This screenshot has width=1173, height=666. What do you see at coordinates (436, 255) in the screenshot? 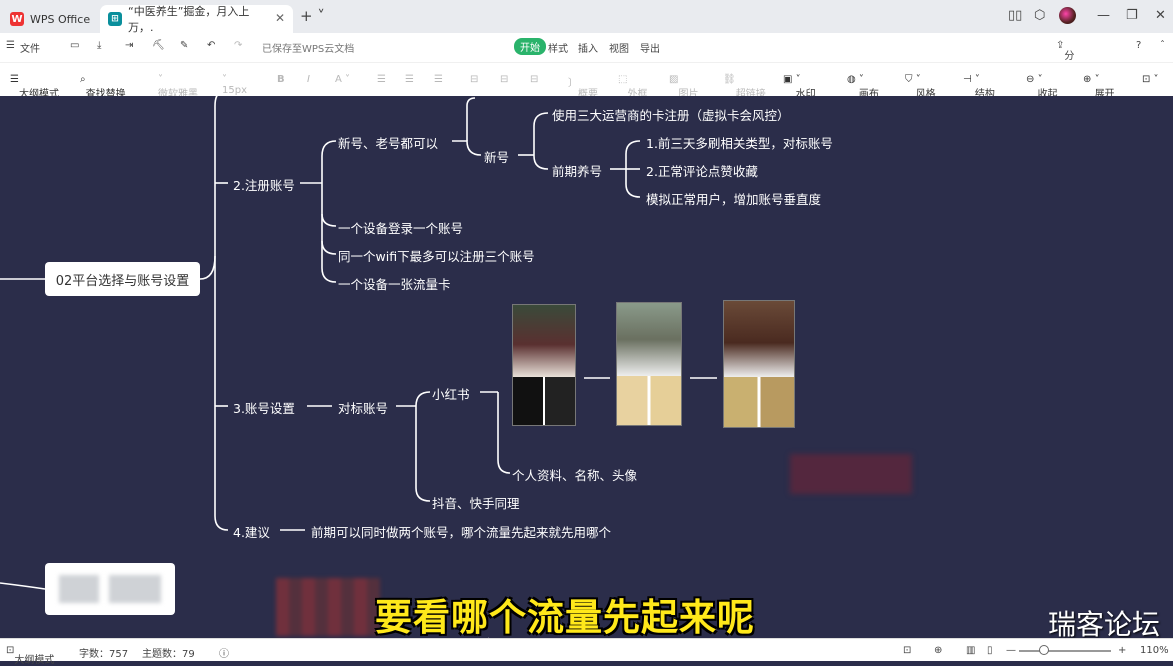
I see `node-wifi: 同一个wifi下最多可以注册三个账号` at bounding box center [436, 255].